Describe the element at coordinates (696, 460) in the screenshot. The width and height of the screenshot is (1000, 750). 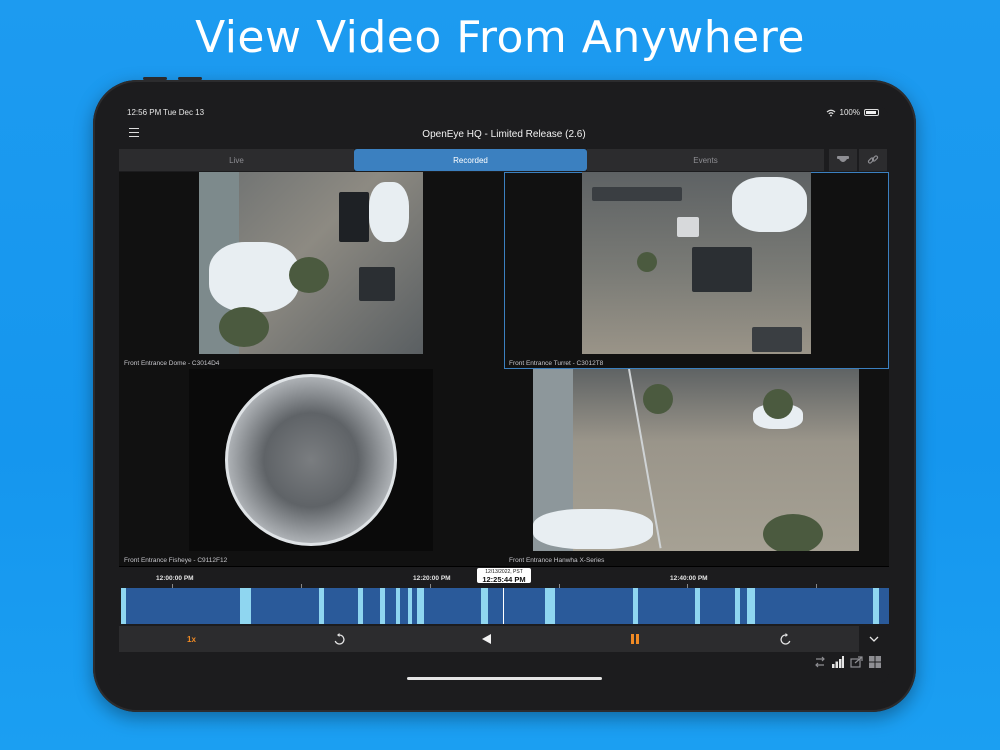
I see `camera-feed-hanwha` at that location.